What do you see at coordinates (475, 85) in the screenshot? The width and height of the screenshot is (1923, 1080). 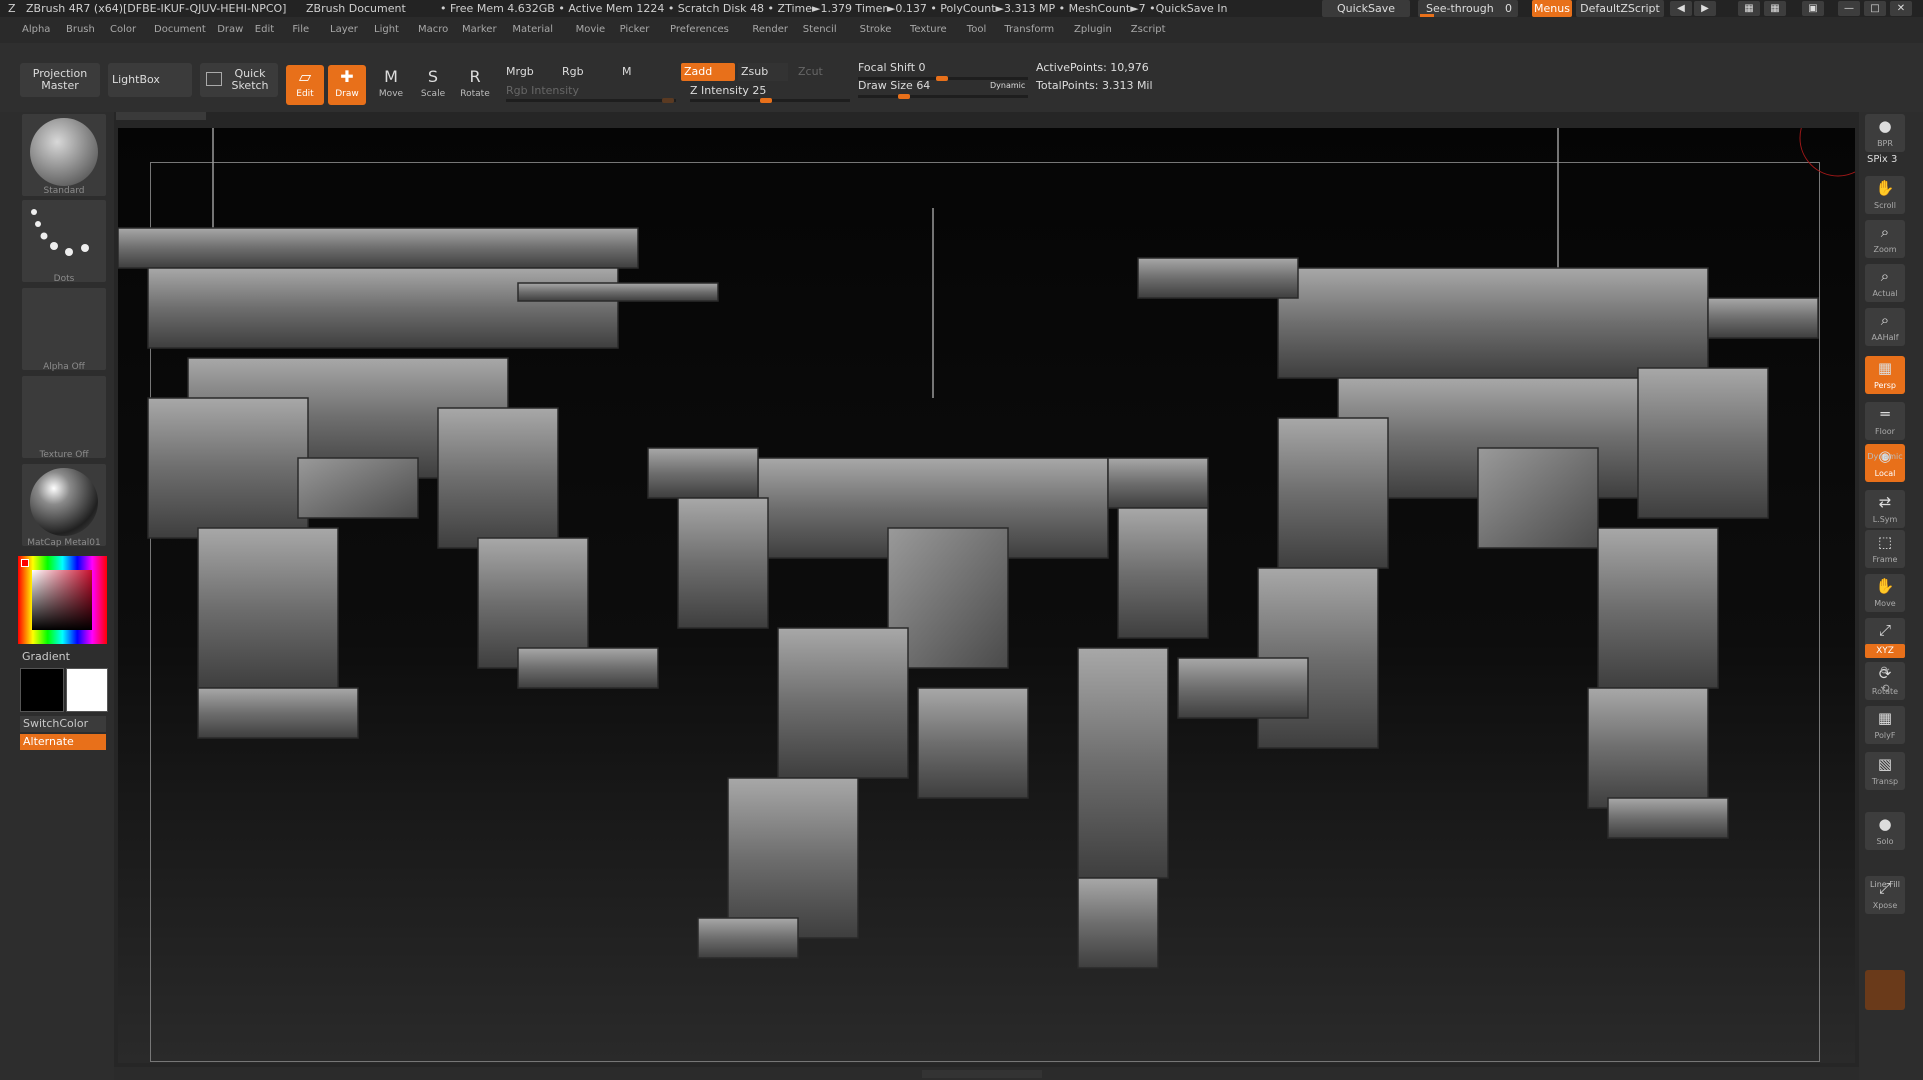 I see `rotate-tool-button: R Rotate` at bounding box center [475, 85].